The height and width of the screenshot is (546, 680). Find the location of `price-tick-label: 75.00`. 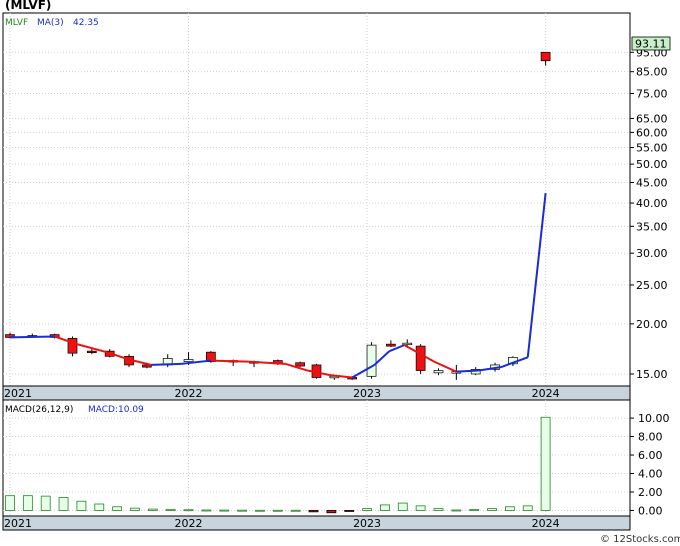

price-tick-label: 75.00 is located at coordinates (652, 93).